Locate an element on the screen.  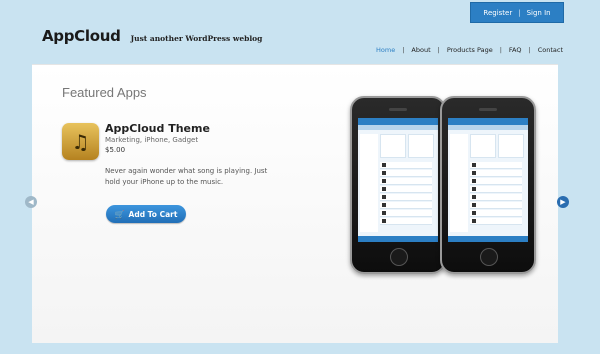
nav-item-faq: FAQ is located at coordinates (515, 50).